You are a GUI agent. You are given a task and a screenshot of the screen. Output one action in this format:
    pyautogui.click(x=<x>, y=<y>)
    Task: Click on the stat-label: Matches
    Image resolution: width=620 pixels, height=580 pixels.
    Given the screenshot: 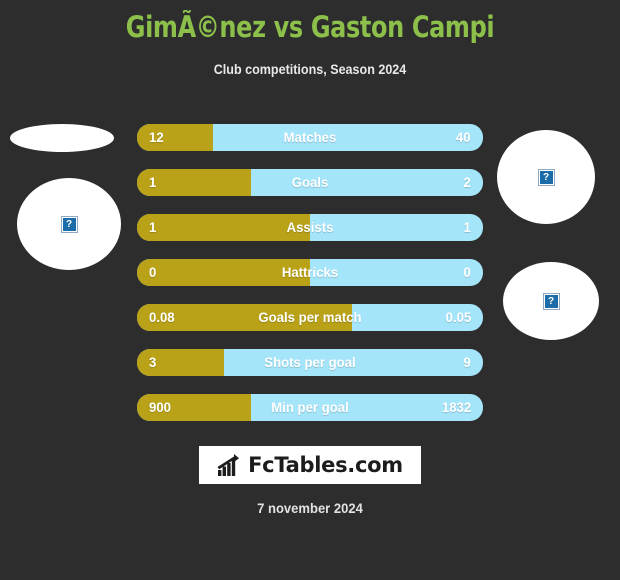 What is the action you would take?
    pyautogui.click(x=310, y=137)
    